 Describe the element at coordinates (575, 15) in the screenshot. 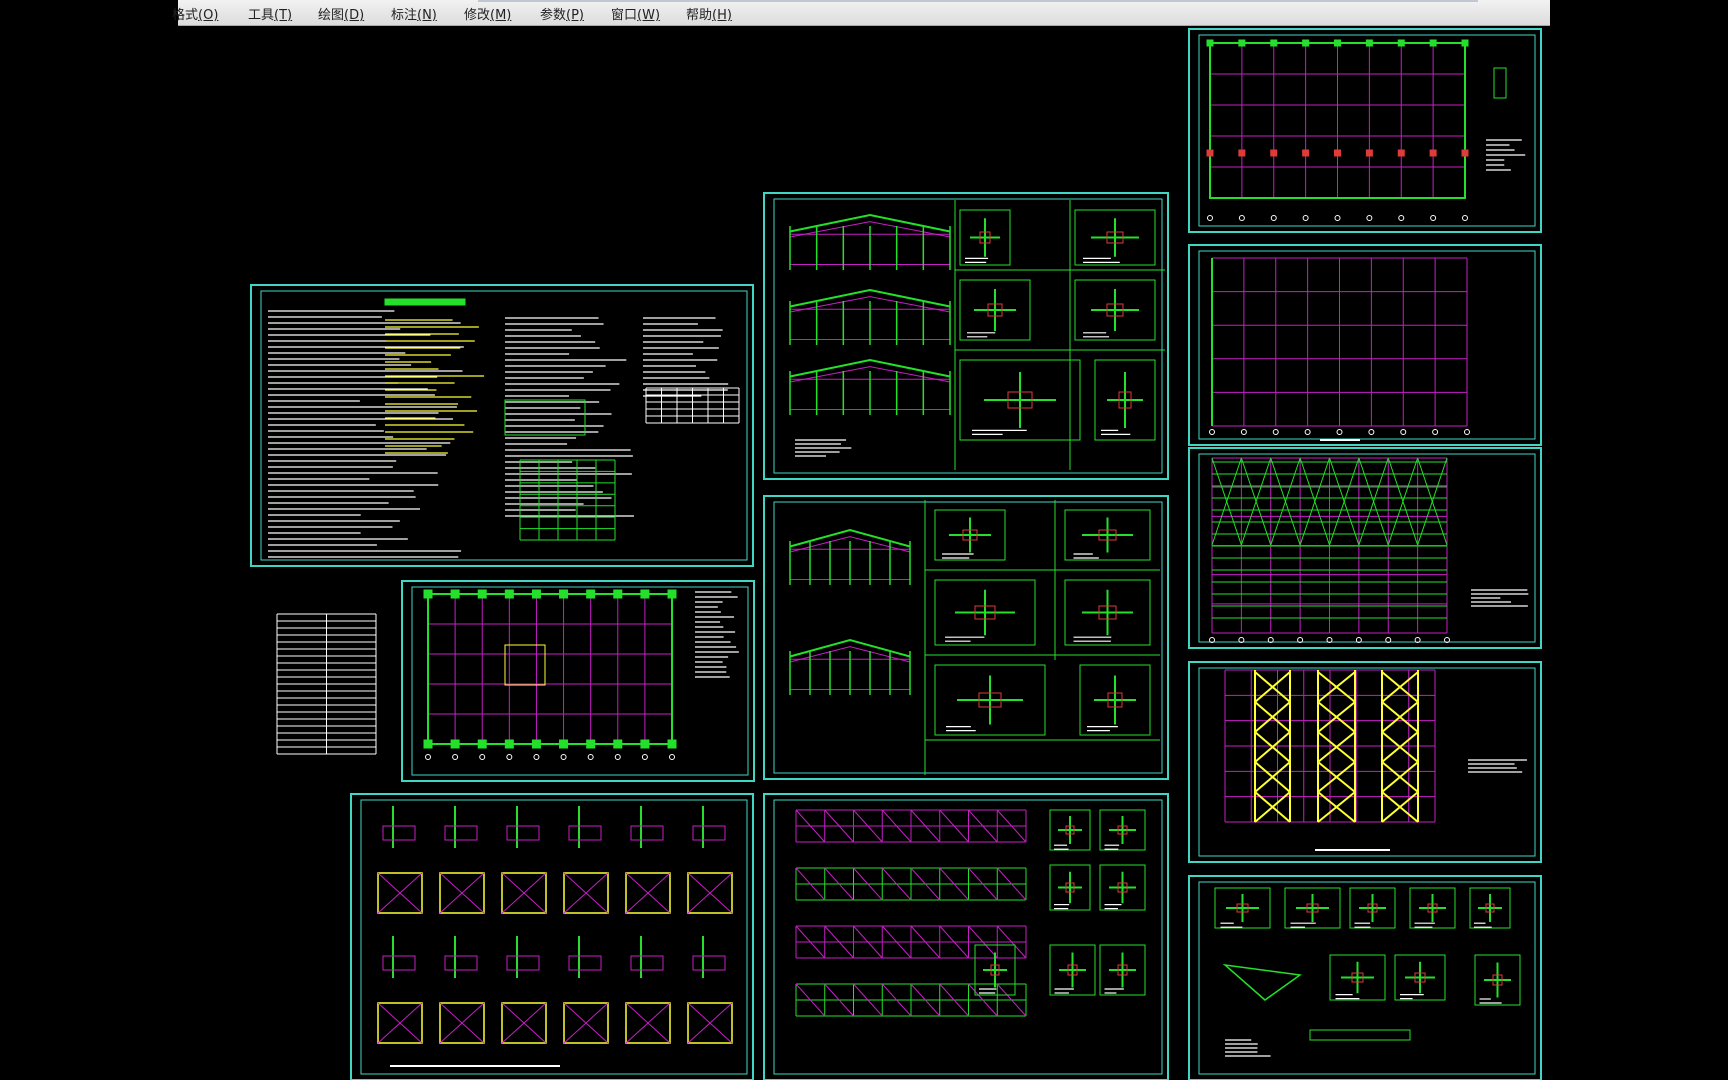

I see `menu-parameters-key: (P)` at that location.